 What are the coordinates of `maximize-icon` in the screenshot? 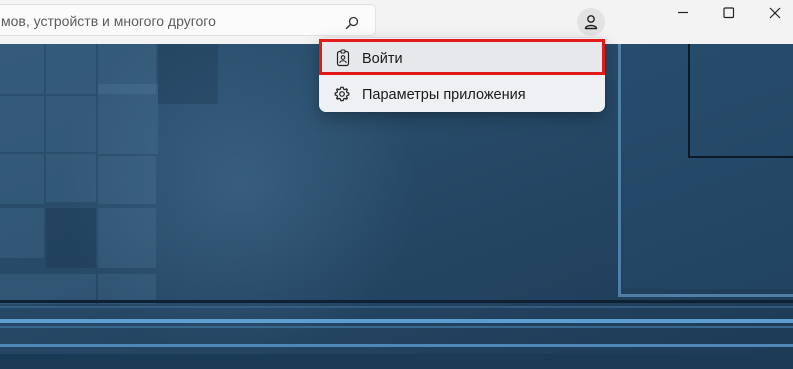 It's located at (729, 13).